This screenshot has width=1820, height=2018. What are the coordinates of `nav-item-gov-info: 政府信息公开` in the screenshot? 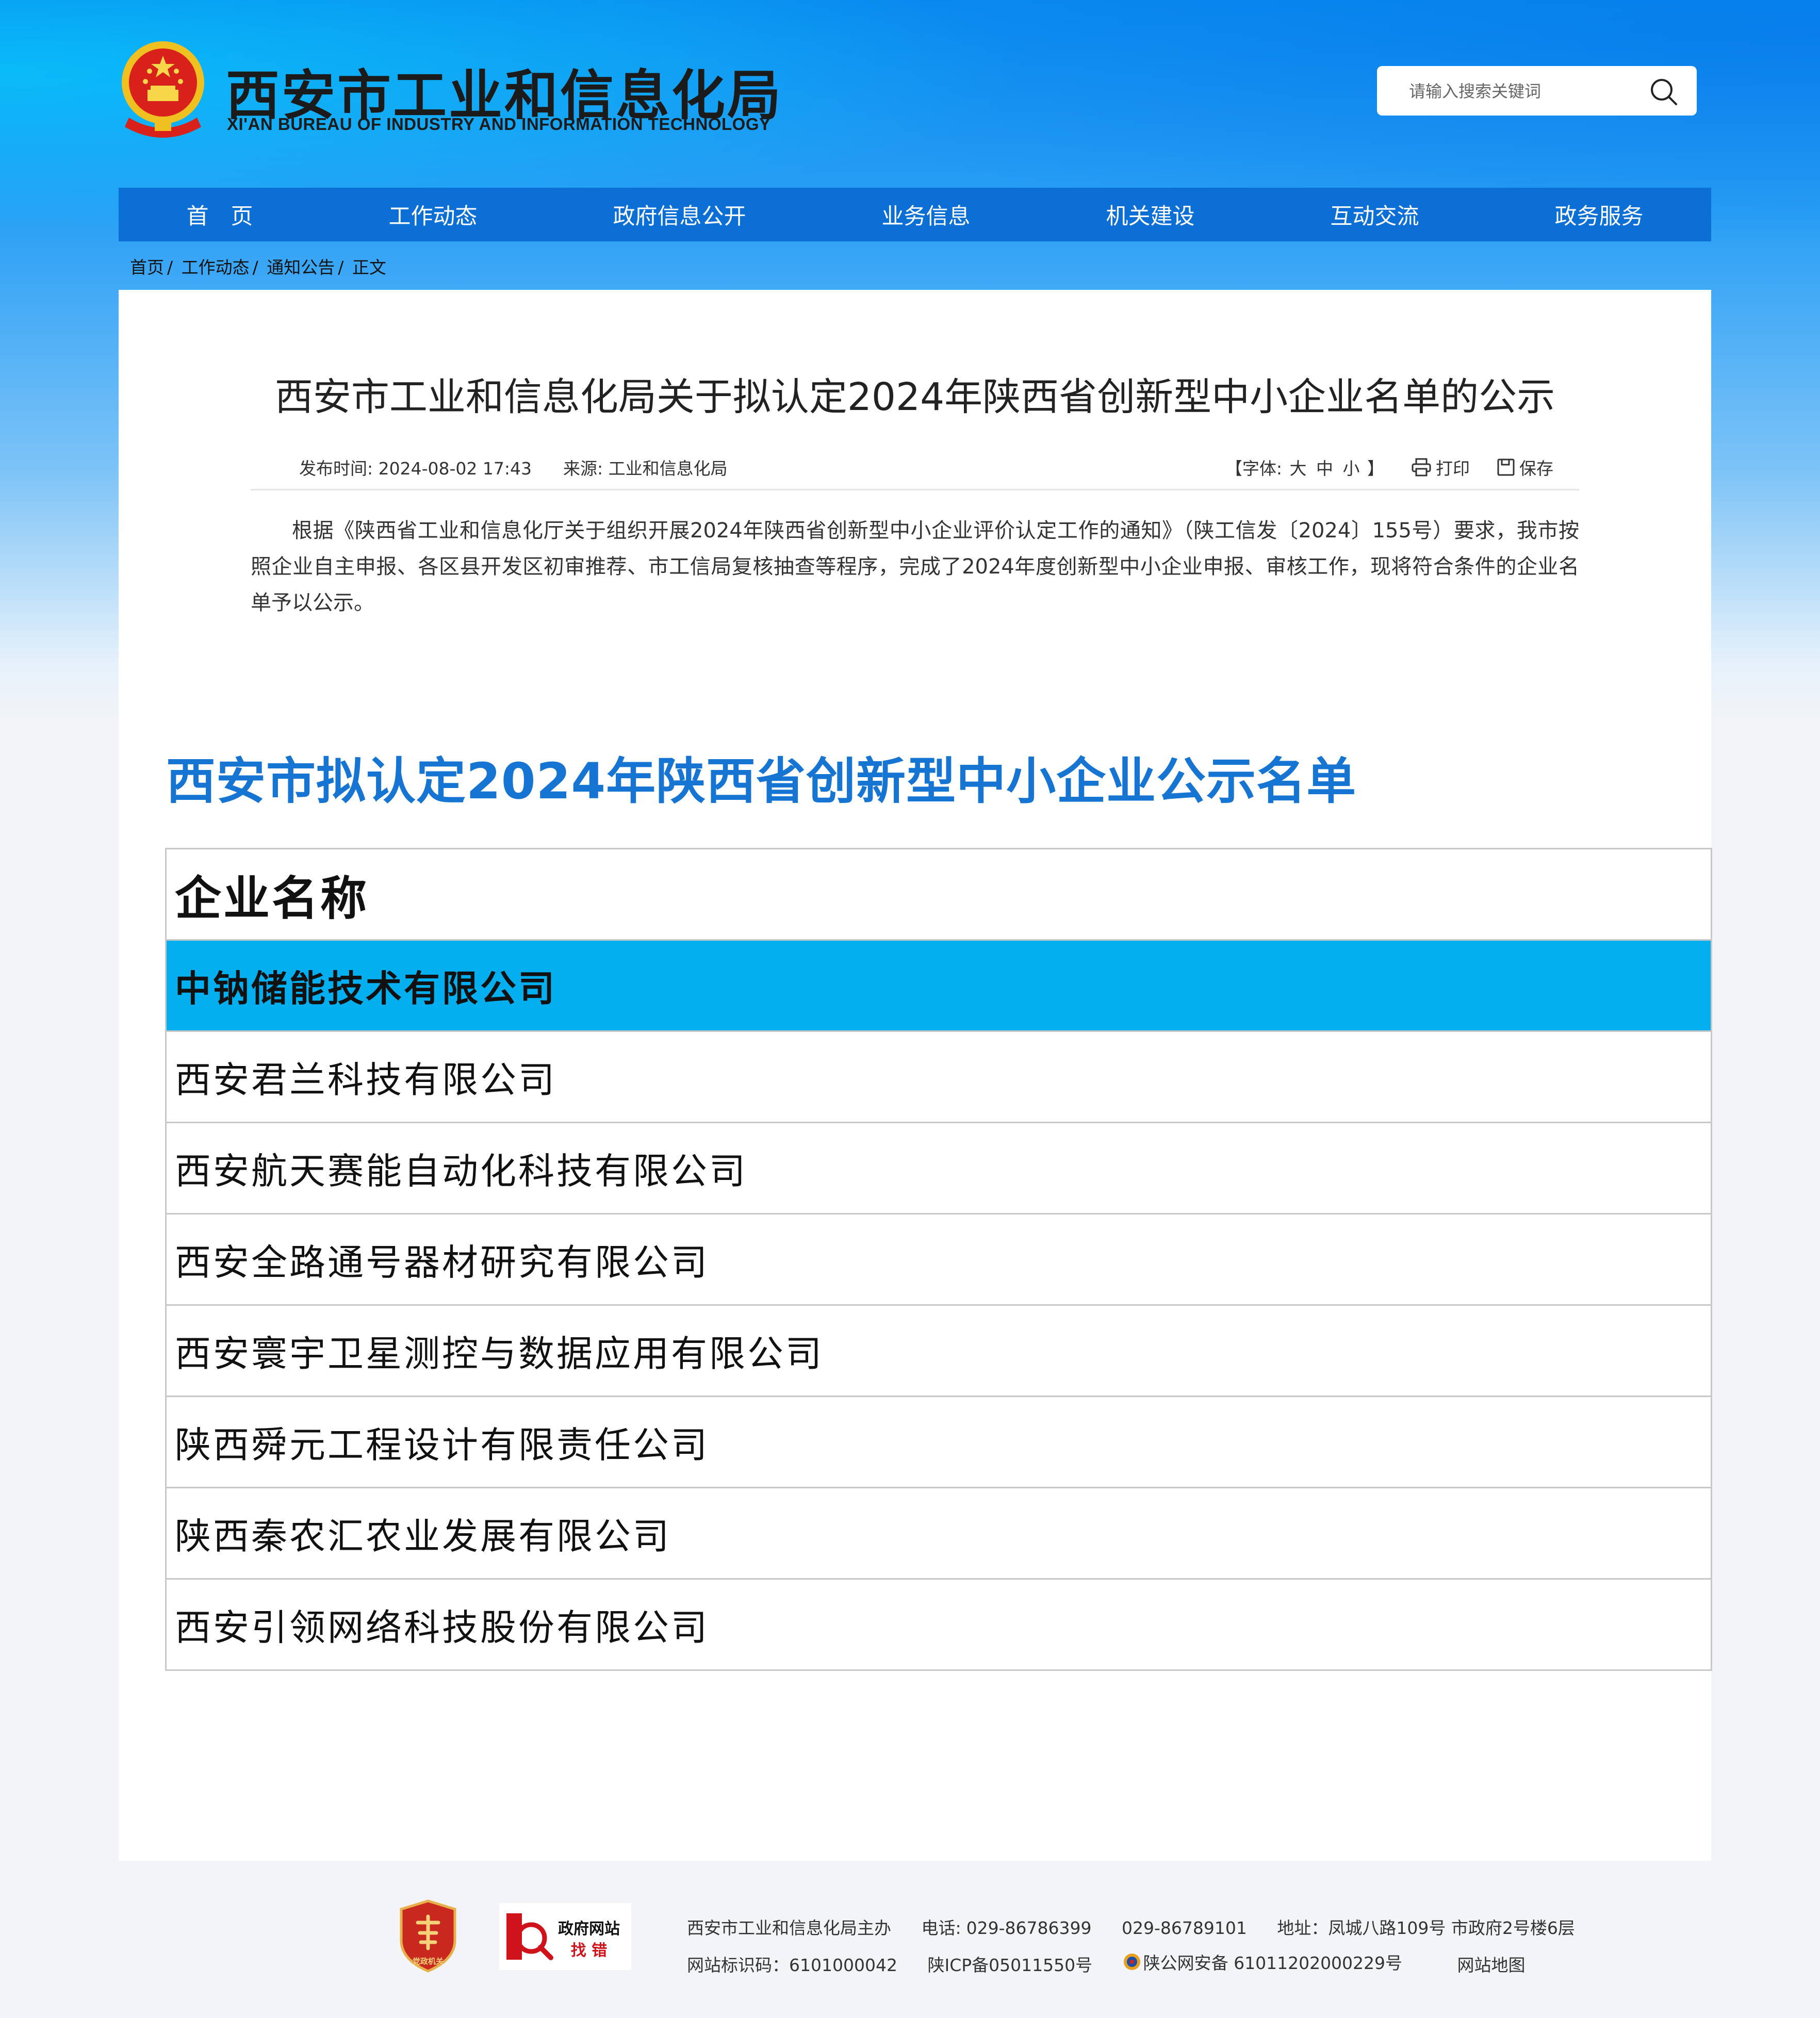 It's located at (680, 215).